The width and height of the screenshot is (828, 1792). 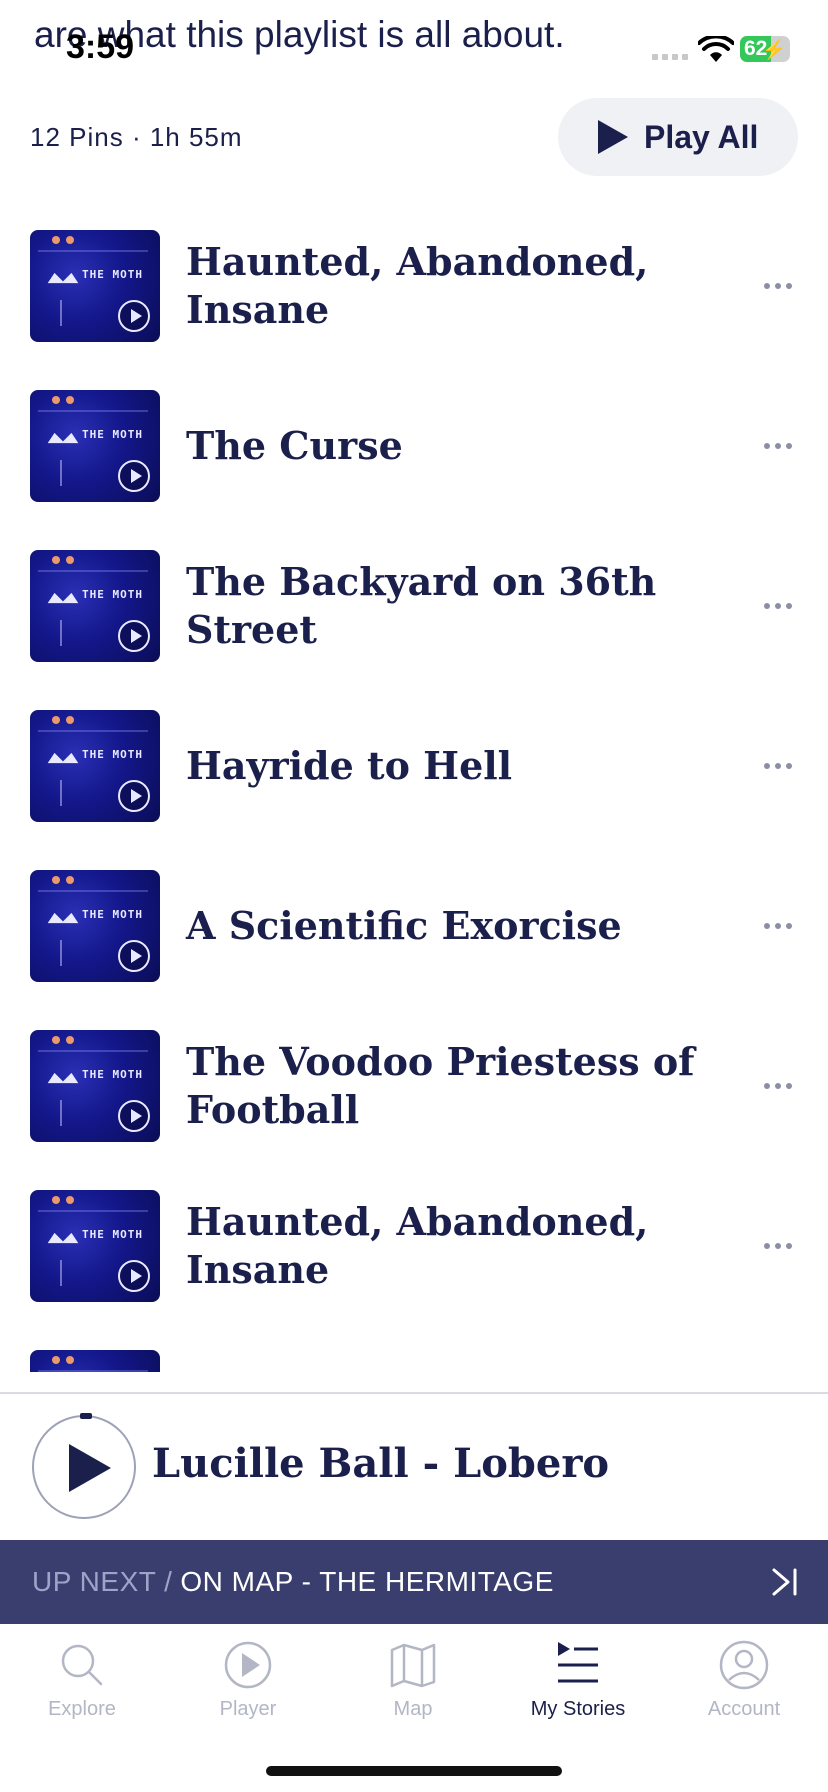 What do you see at coordinates (413, 1688) in the screenshot?
I see `tab-map: Map` at bounding box center [413, 1688].